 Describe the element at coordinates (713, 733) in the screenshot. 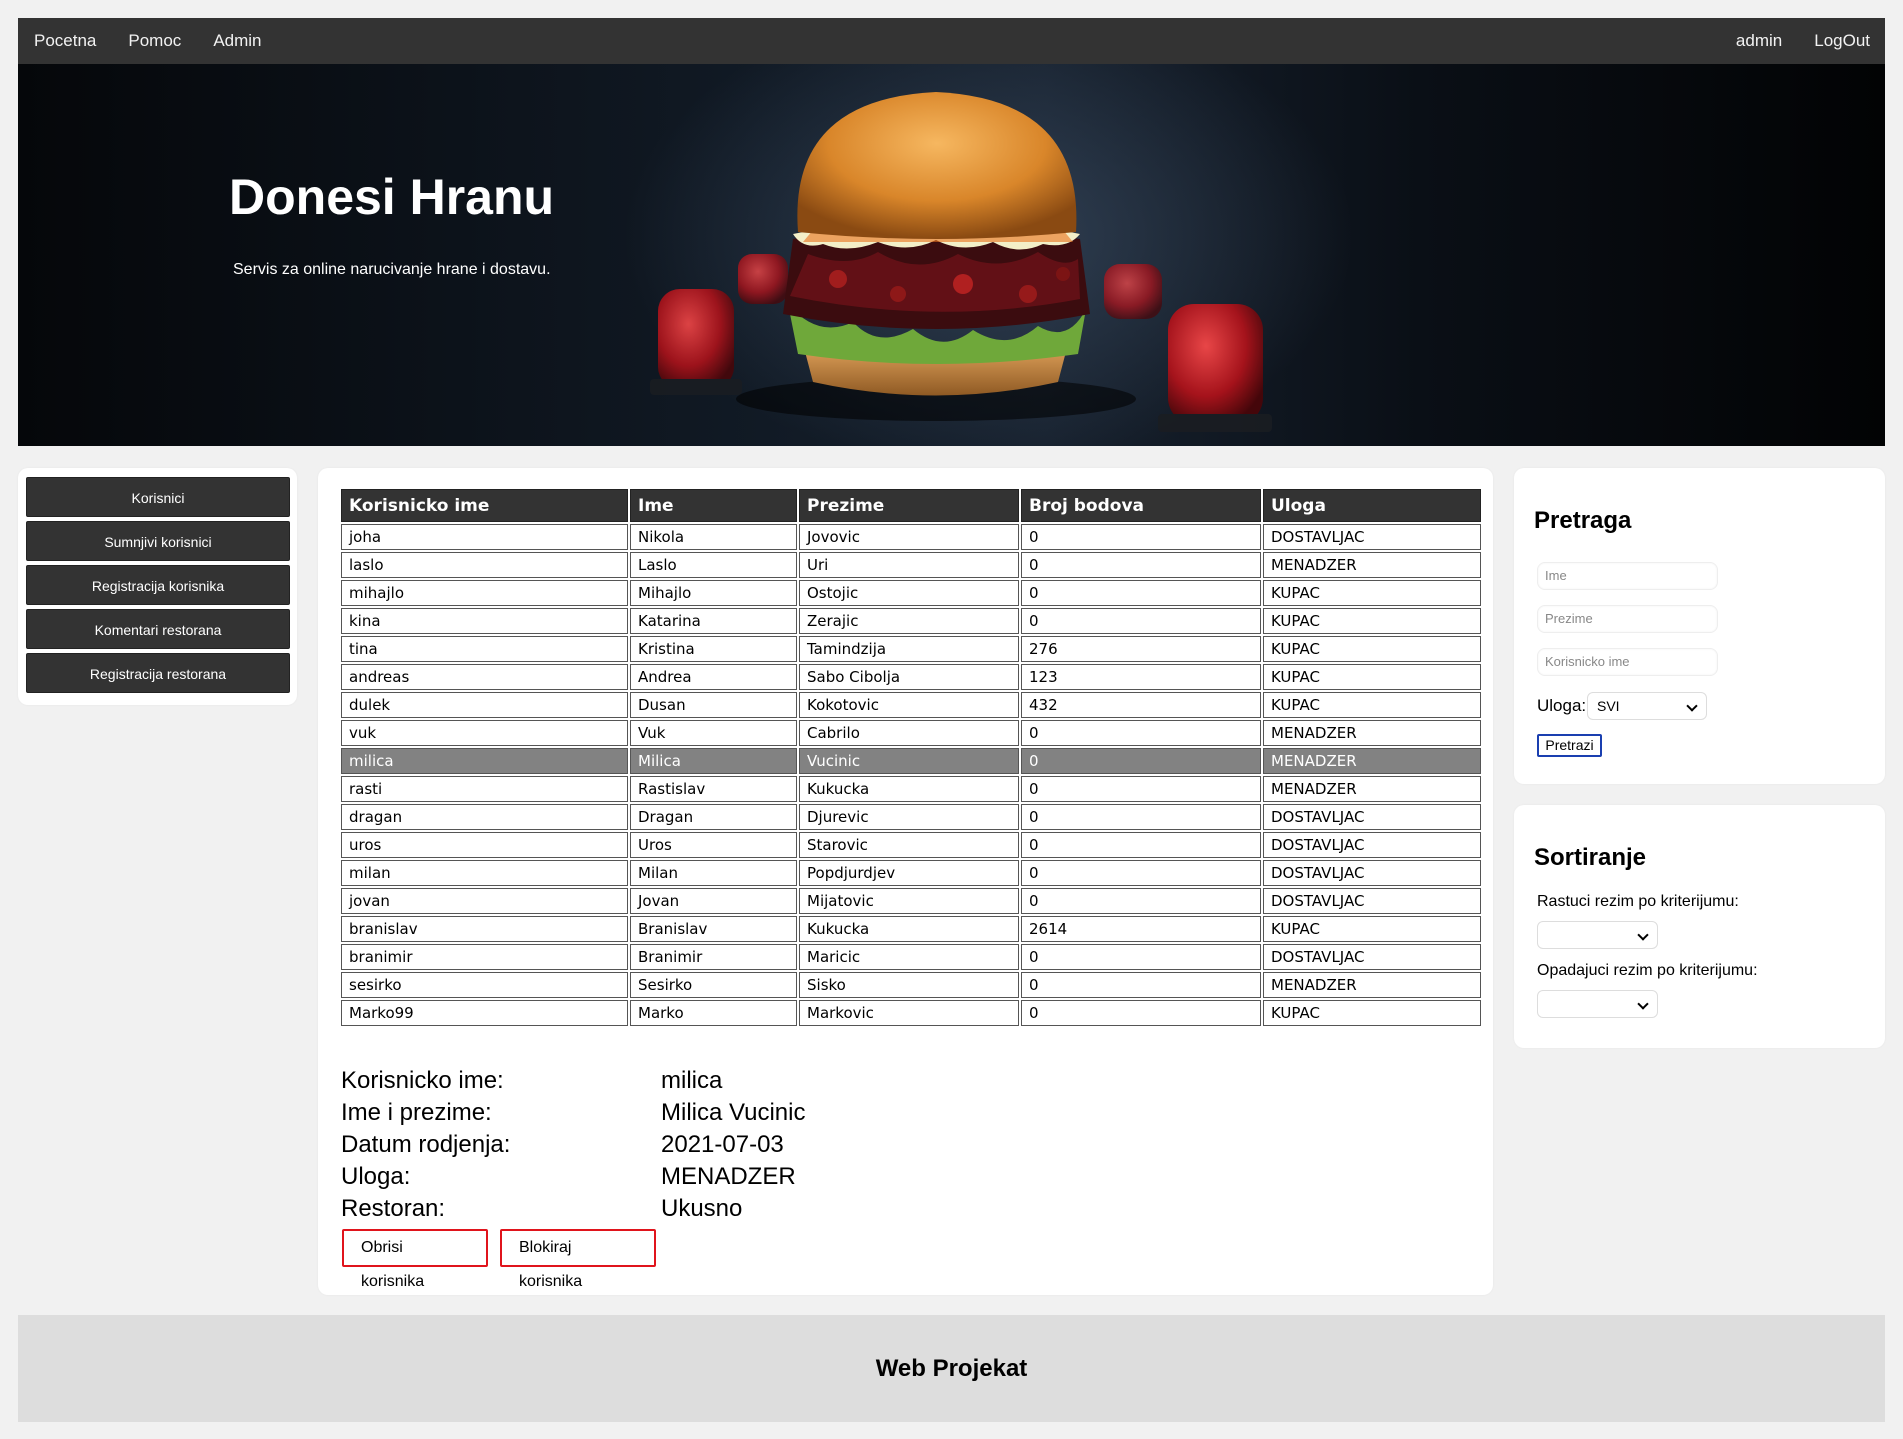

I see `table-cell: Vuk` at that location.